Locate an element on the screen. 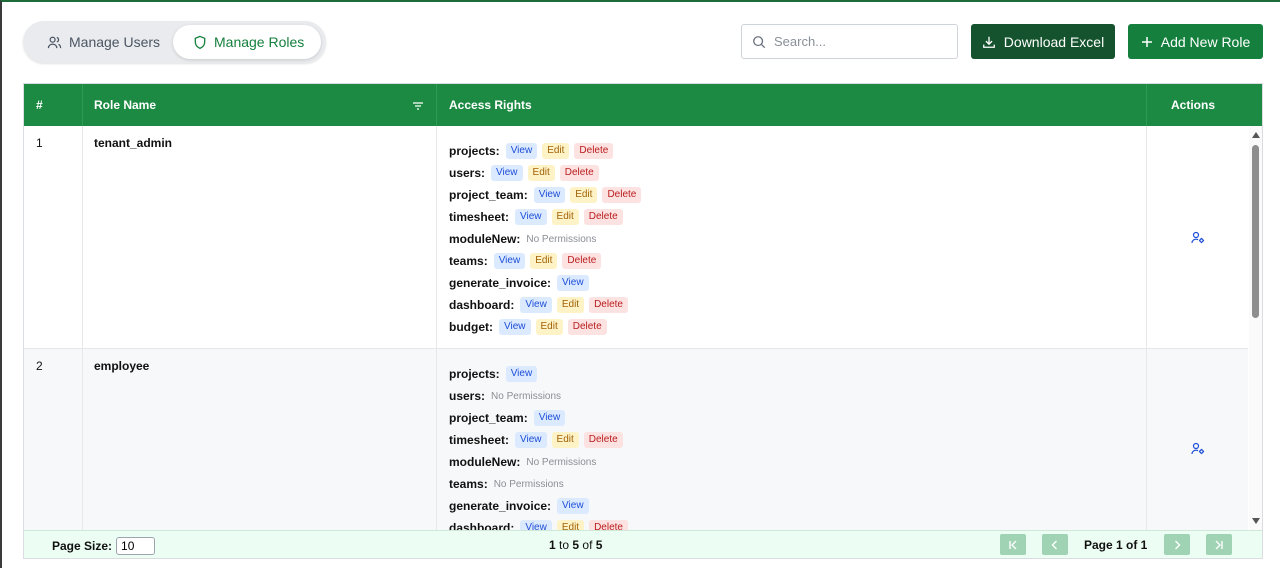 This screenshot has height=568, width=1280. grid-footer: Page Size: 1 to 5 of 5 Page 1 of 1 is located at coordinates (643, 544).